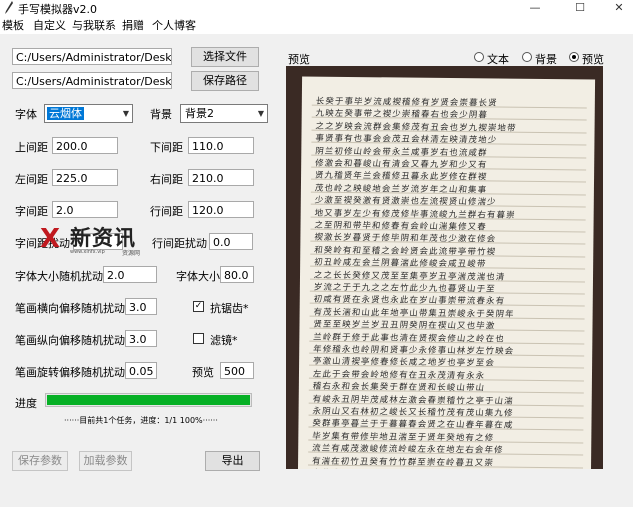 The width and height of the screenshot is (633, 507). What do you see at coordinates (31, 147) in the screenshot?
I see `top-margin-label: 上间距` at bounding box center [31, 147].